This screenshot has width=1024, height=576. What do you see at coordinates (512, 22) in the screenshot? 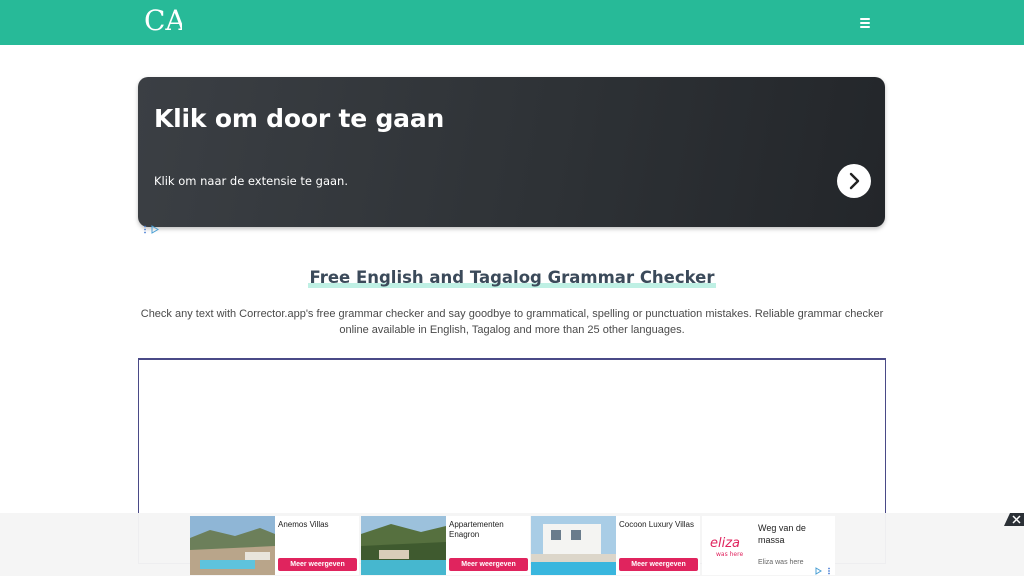
I see `top-navigation-bar: CA` at bounding box center [512, 22].